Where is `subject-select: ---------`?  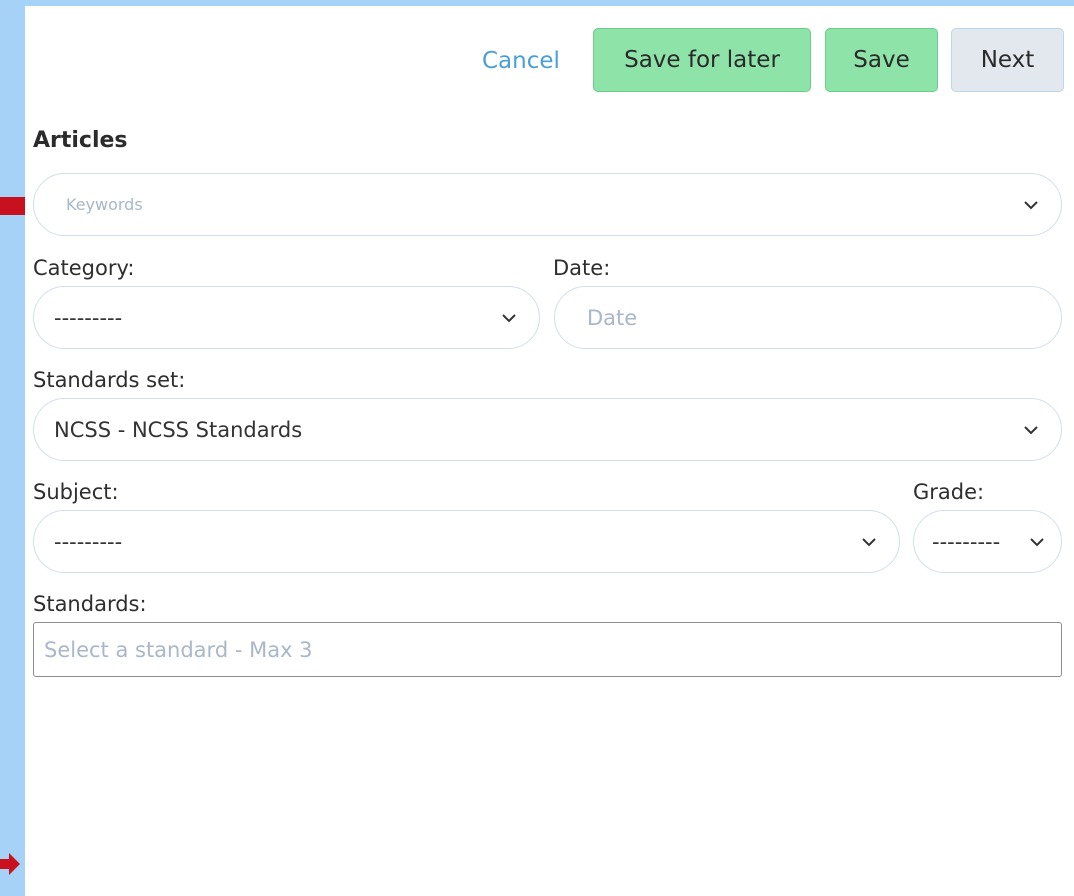 subject-select: --------- is located at coordinates (466, 541).